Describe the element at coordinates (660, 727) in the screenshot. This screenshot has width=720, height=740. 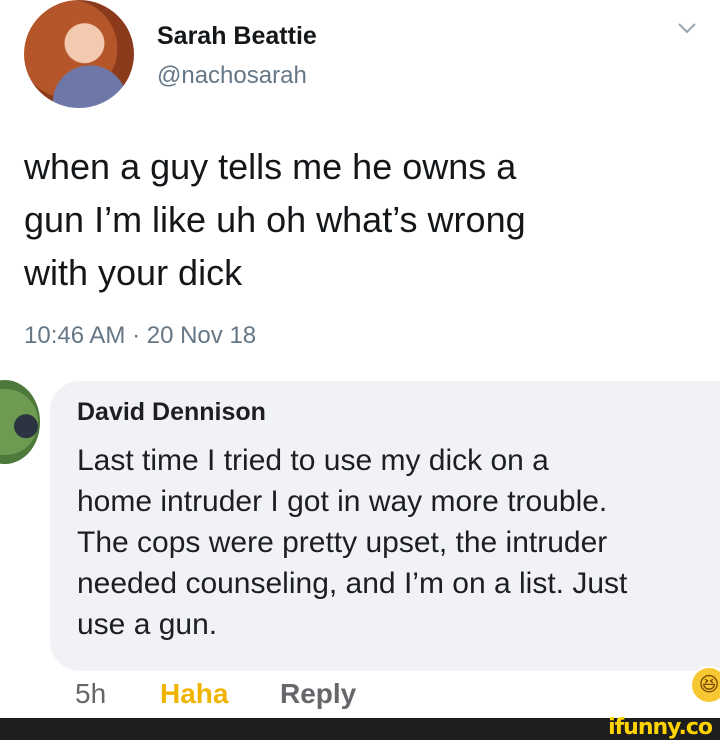
I see `ifunny-watermark: ifunny.co` at that location.